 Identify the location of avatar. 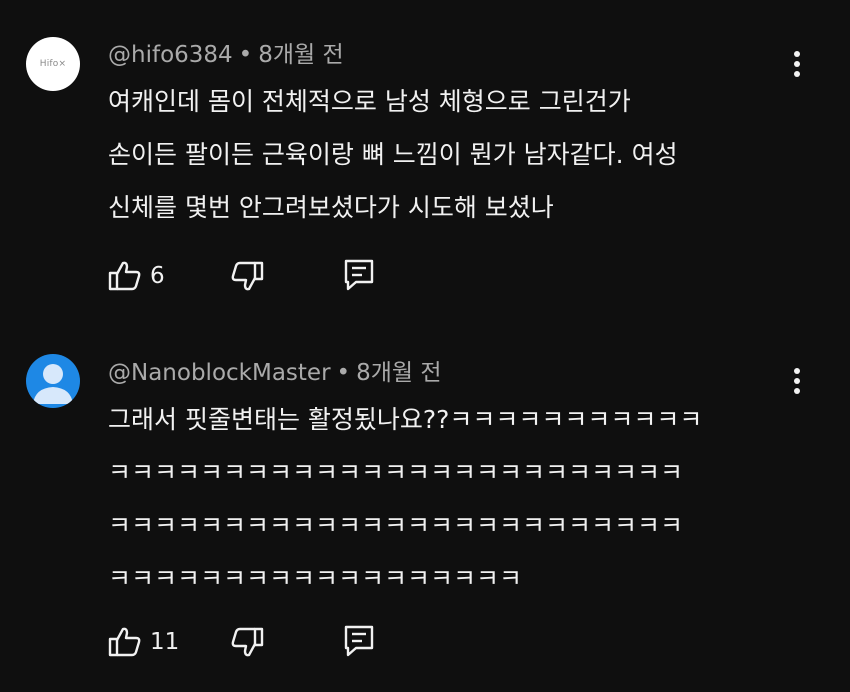
(53, 381).